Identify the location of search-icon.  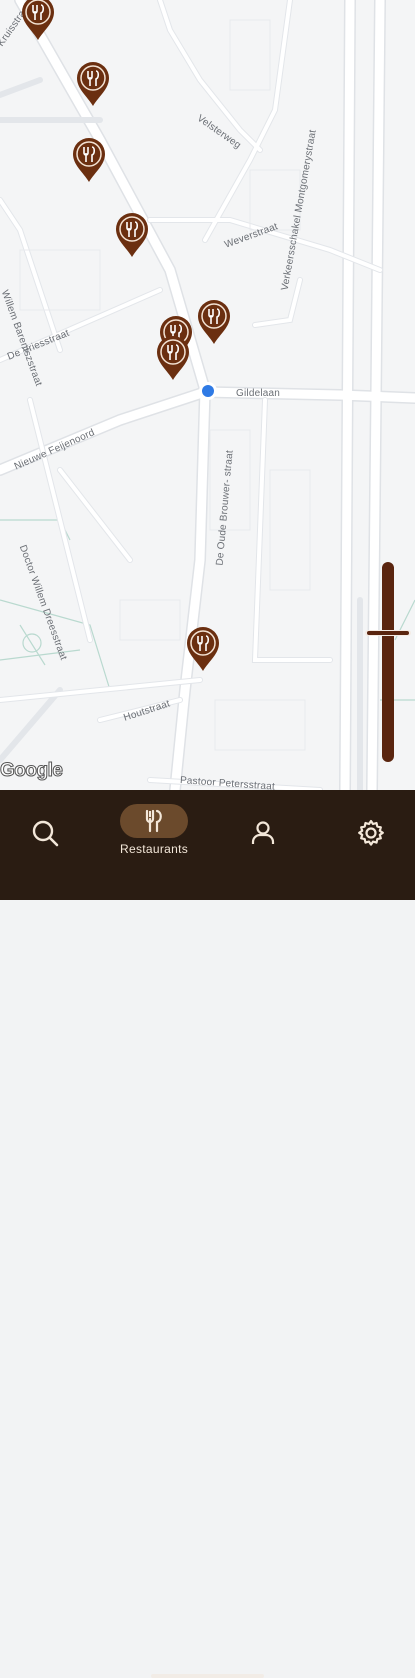
(45, 833).